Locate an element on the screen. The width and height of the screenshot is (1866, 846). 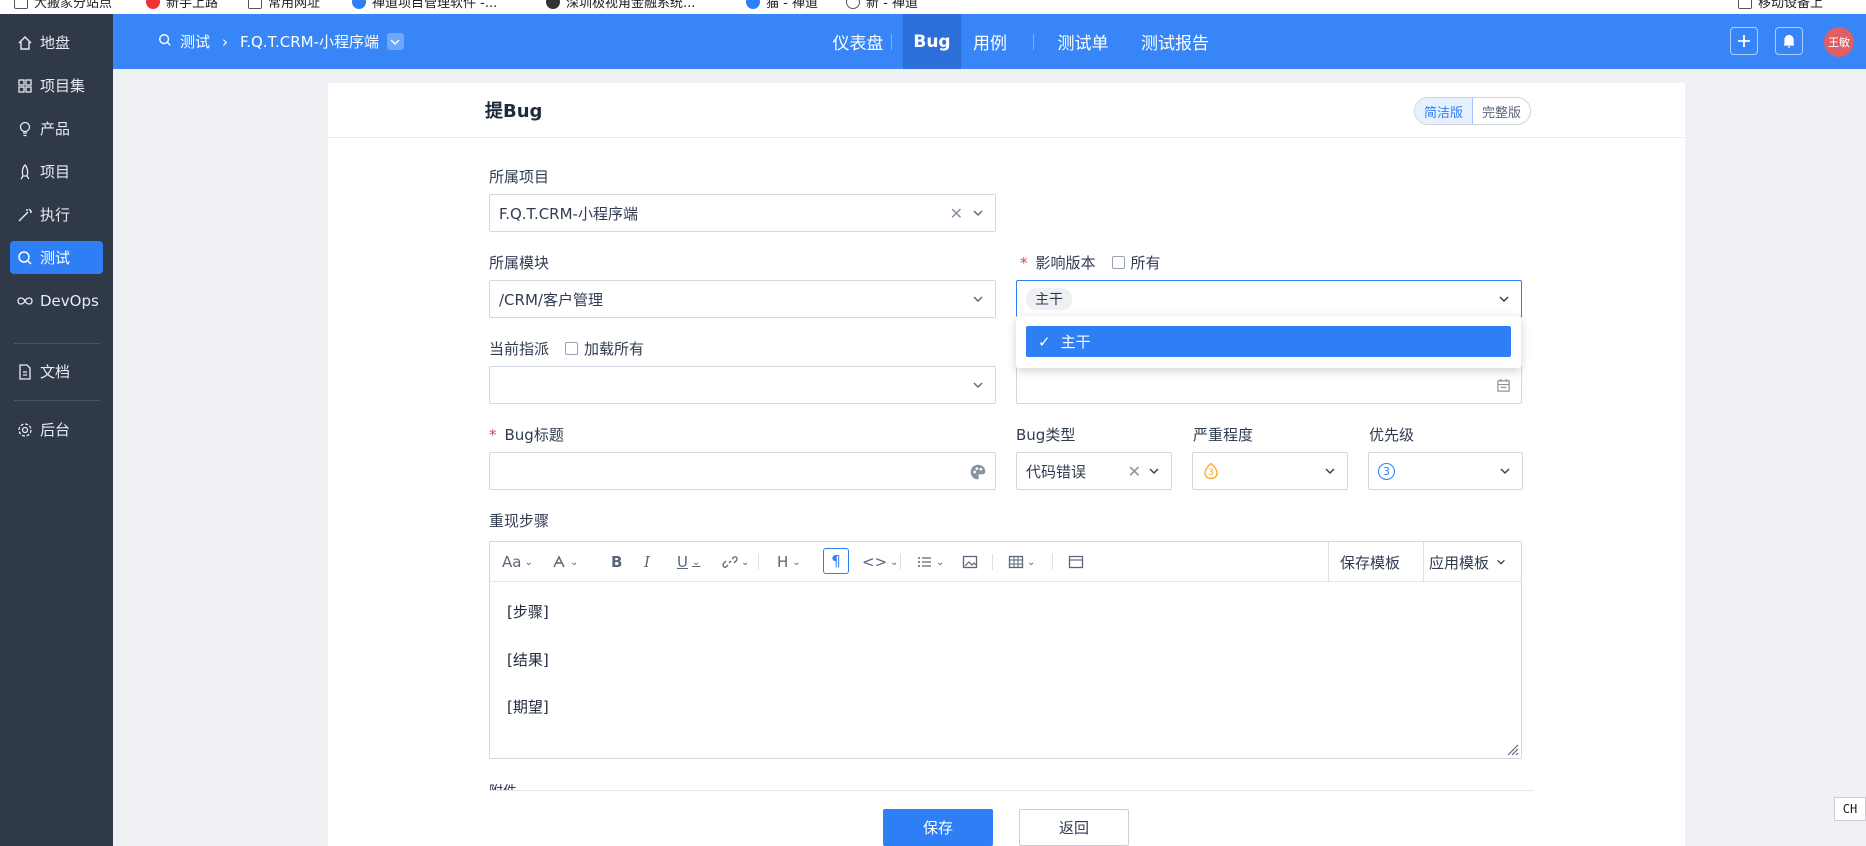
palette-icon is located at coordinates (978, 472).